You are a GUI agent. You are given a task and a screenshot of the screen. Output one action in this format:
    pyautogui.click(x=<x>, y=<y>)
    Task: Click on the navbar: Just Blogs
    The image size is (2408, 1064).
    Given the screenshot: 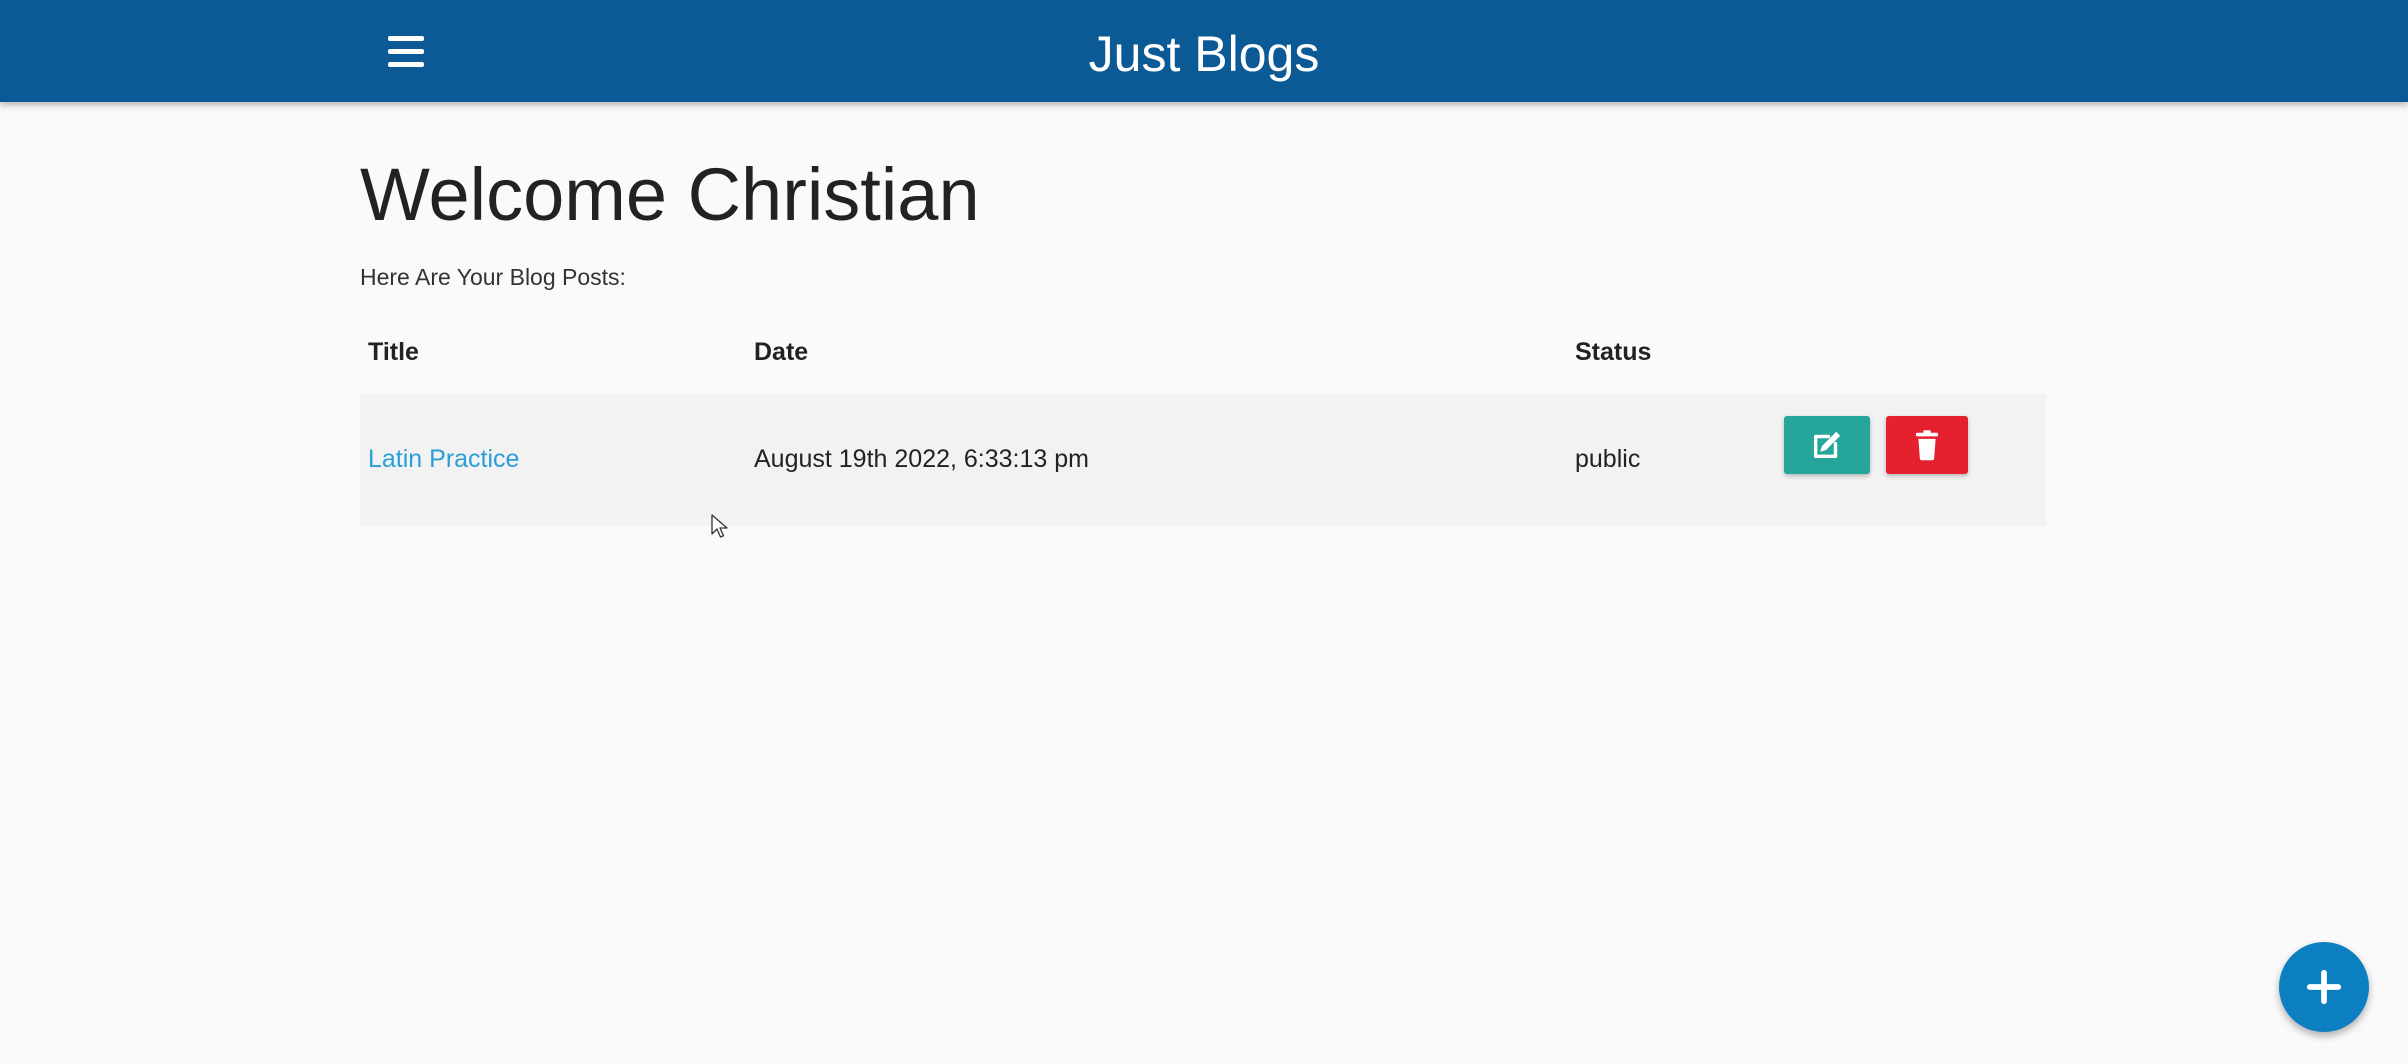 What is the action you would take?
    pyautogui.click(x=1204, y=51)
    